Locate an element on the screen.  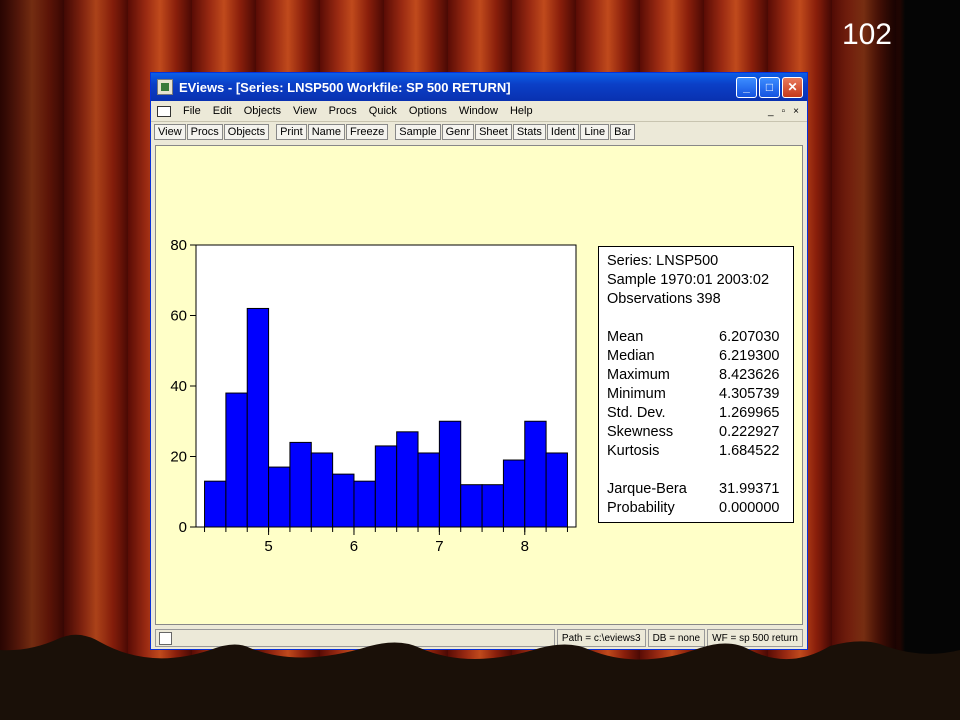
y-tick-label: 20 is located at coordinates (178, 457).